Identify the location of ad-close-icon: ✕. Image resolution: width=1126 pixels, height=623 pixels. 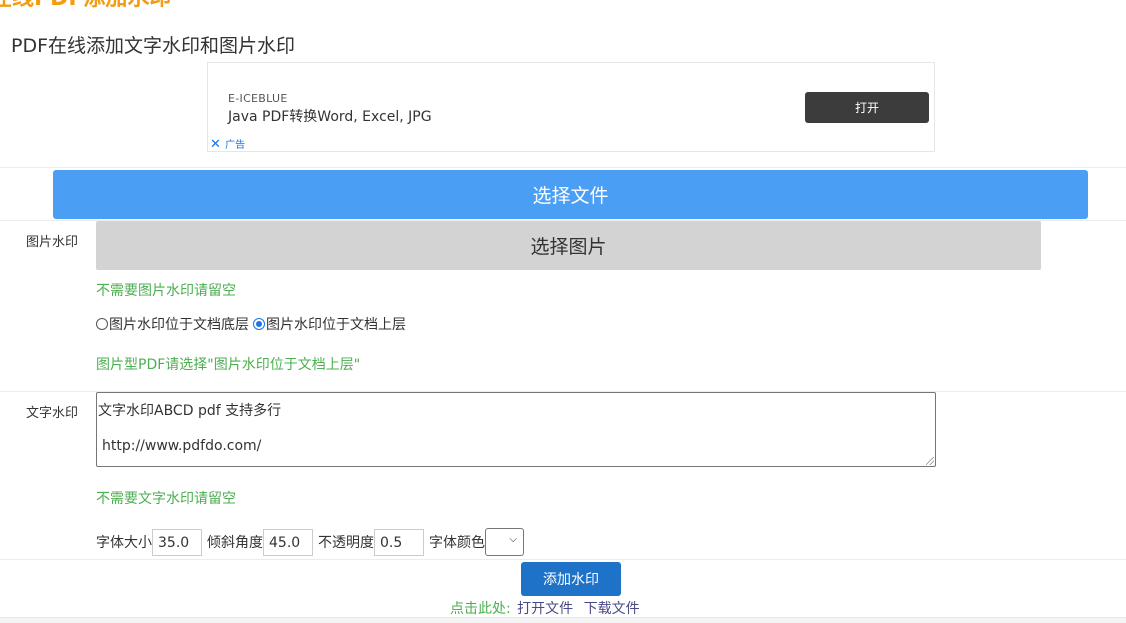
(215, 144).